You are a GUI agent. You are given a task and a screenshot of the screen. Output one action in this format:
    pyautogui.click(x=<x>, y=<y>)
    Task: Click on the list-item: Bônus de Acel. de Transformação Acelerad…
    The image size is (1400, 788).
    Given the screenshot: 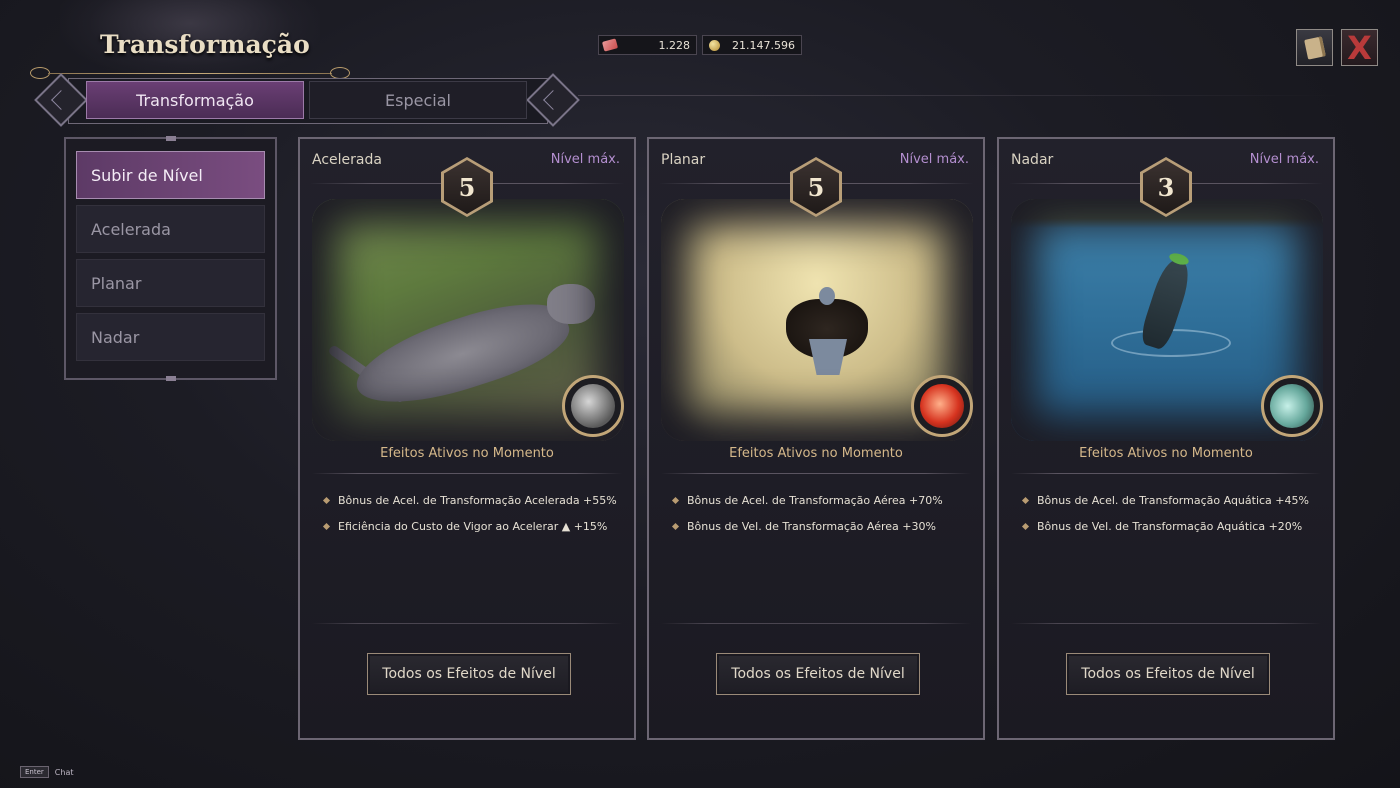 What is the action you would take?
    pyautogui.click(x=470, y=500)
    